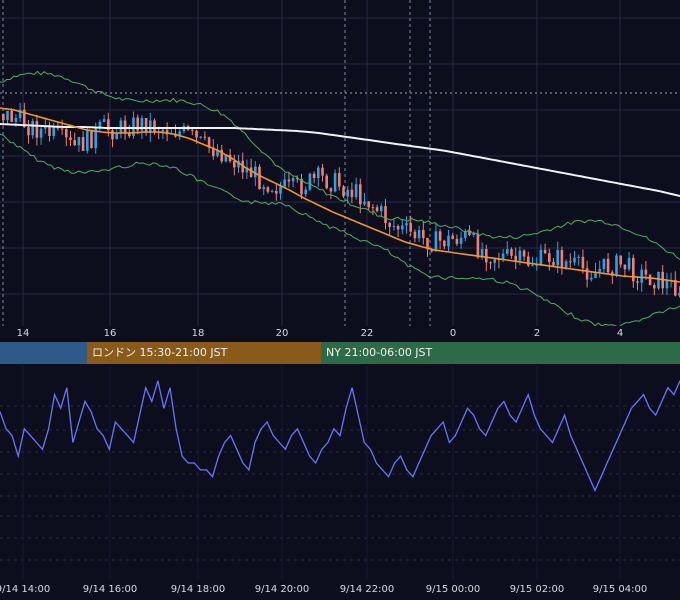 The width and height of the screenshot is (680, 600). I want to click on session-block: ロンドン 15:30-21:00 JST, so click(204, 353).